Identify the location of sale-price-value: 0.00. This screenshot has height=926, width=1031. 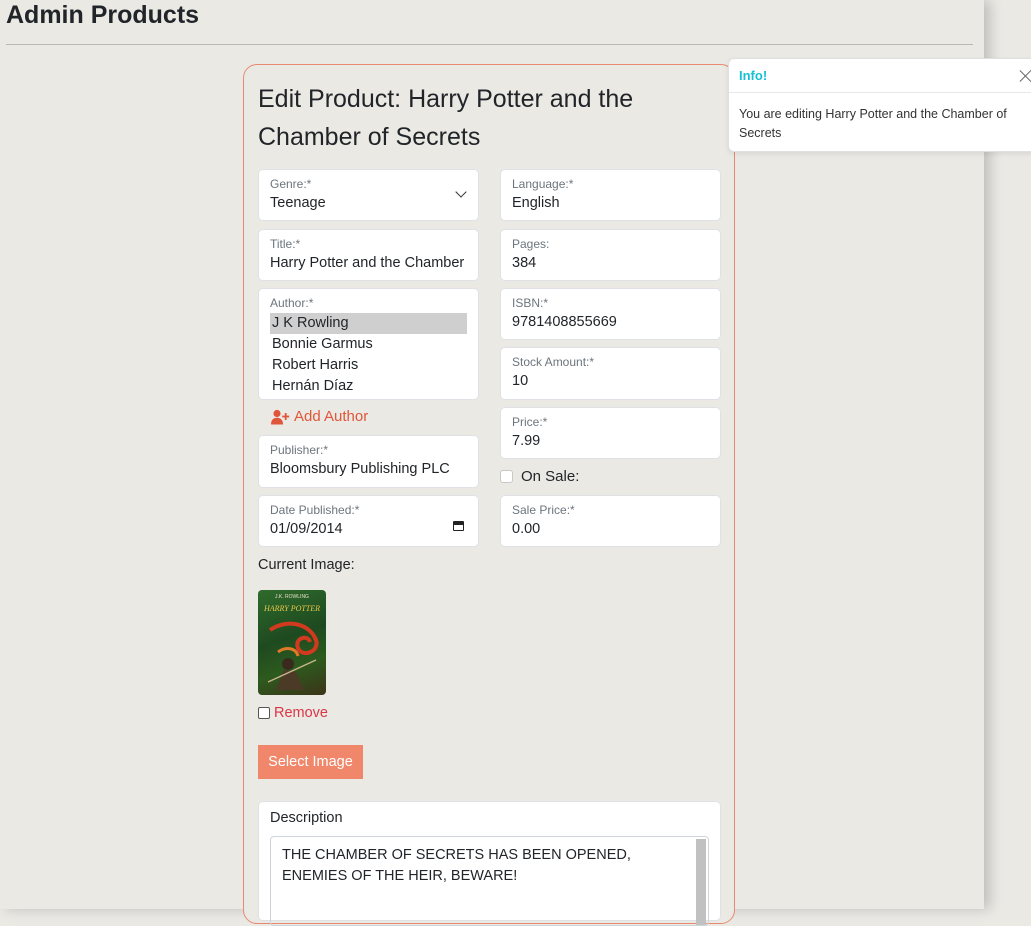
(526, 529).